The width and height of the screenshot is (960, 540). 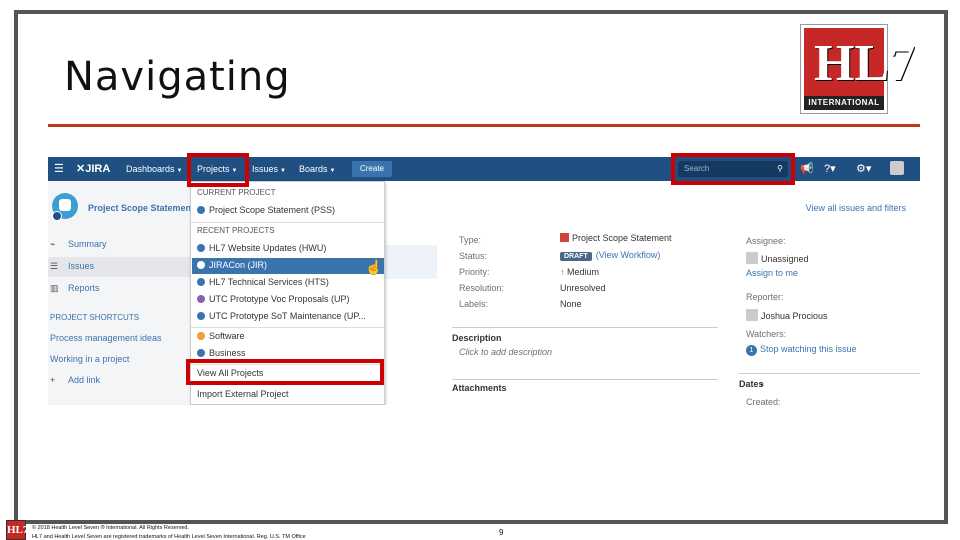 What do you see at coordinates (863, 168) in the screenshot?
I see `gear-icon: ⚙▾` at bounding box center [863, 168].